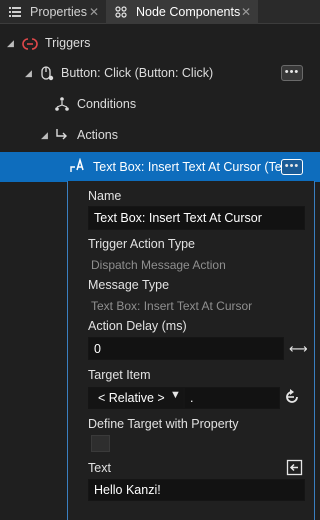  Describe the element at coordinates (298, 349) in the screenshot. I see `drag-adjust-icon: ⟷` at that location.